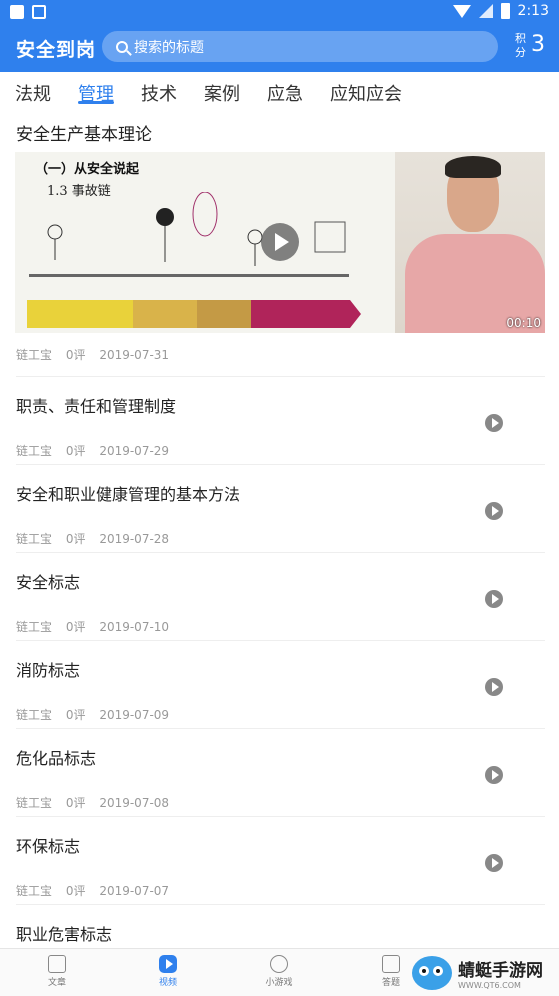  What do you see at coordinates (159, 88) in the screenshot?
I see `tab-technology: 技术` at bounding box center [159, 88].